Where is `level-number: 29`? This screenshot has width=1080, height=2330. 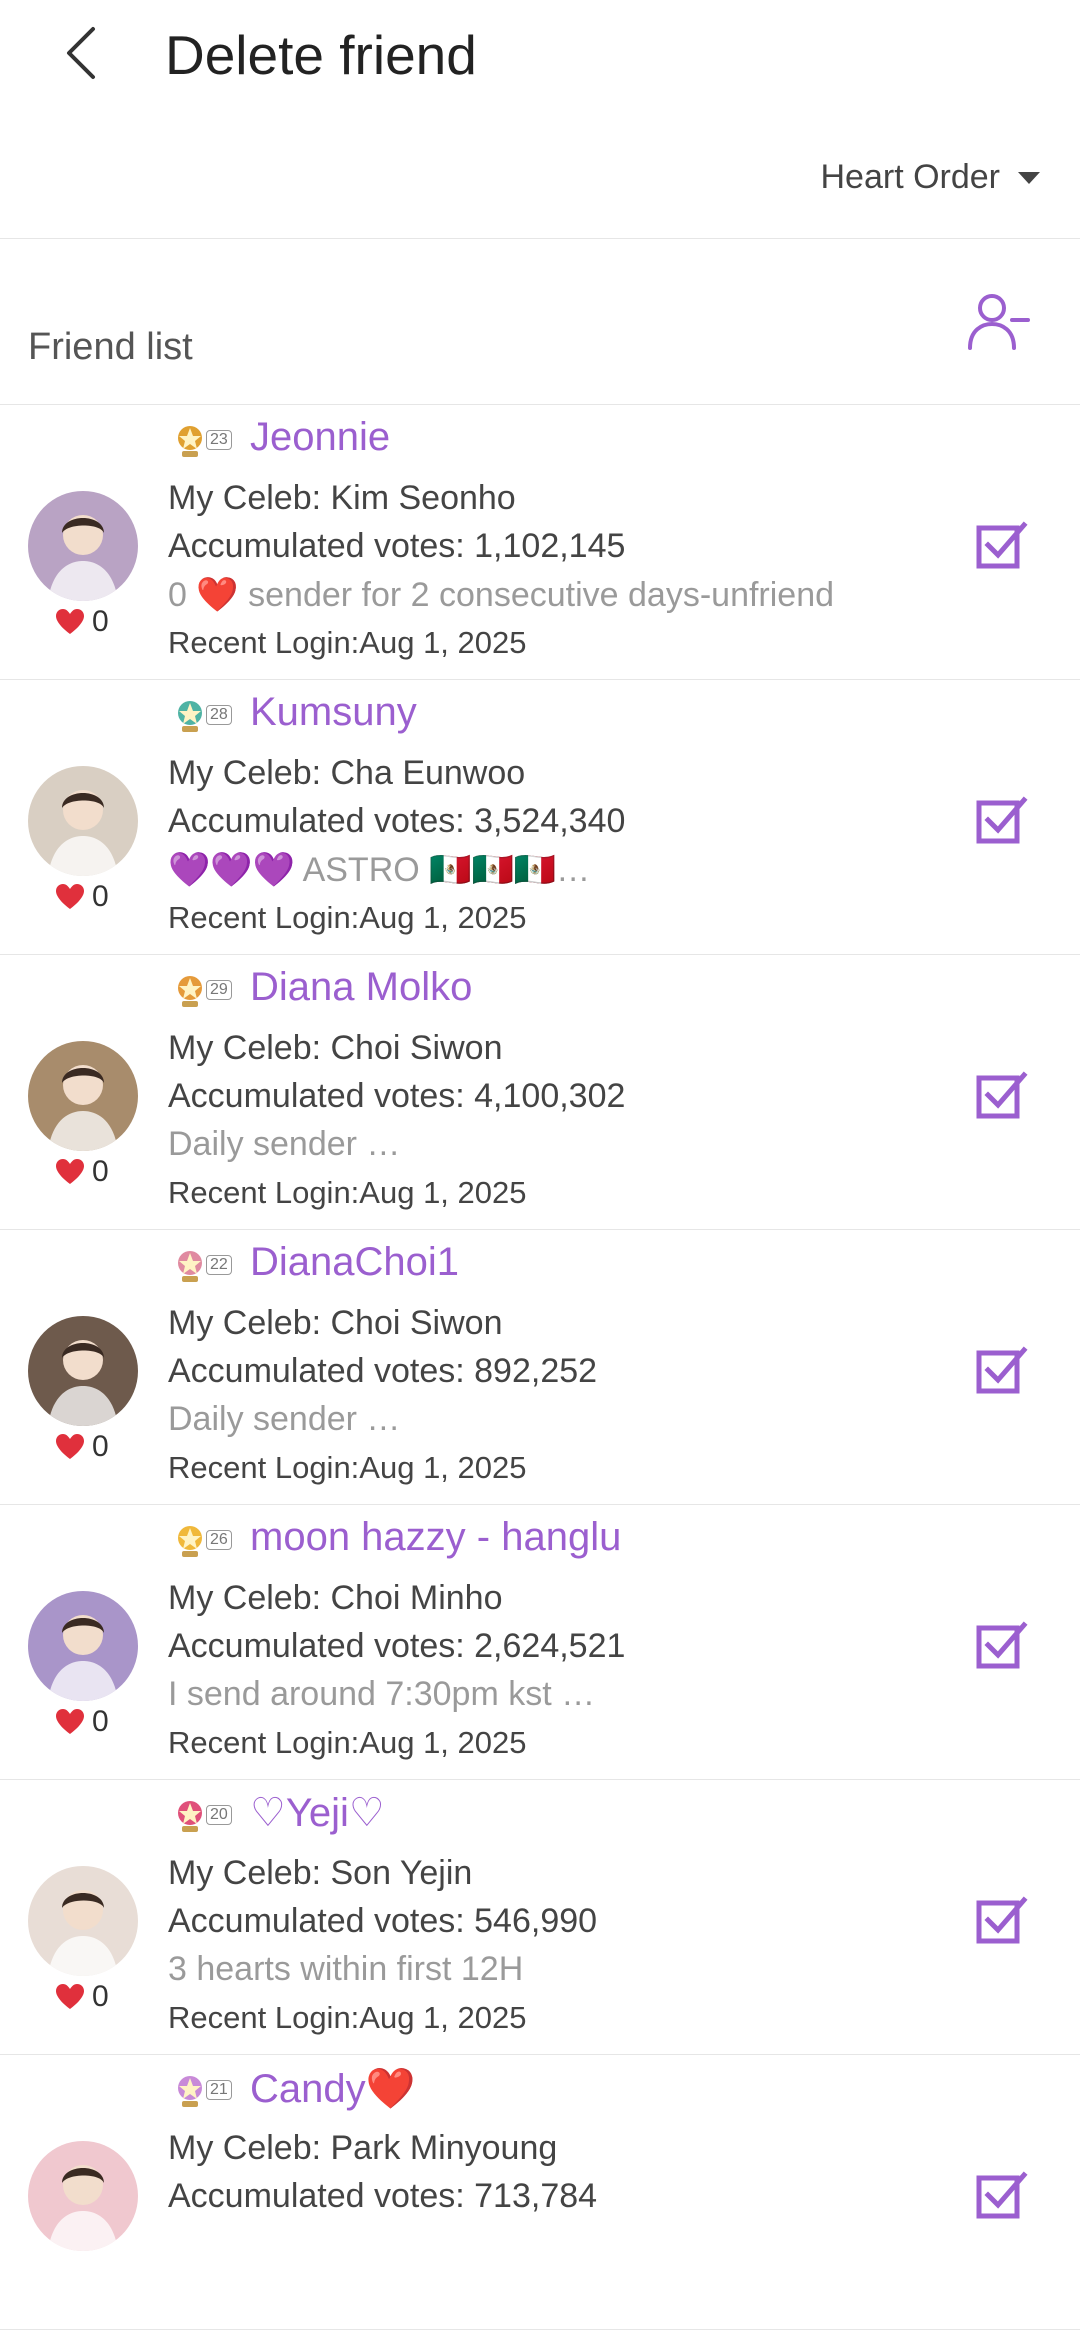
level-number: 29 is located at coordinates (219, 990).